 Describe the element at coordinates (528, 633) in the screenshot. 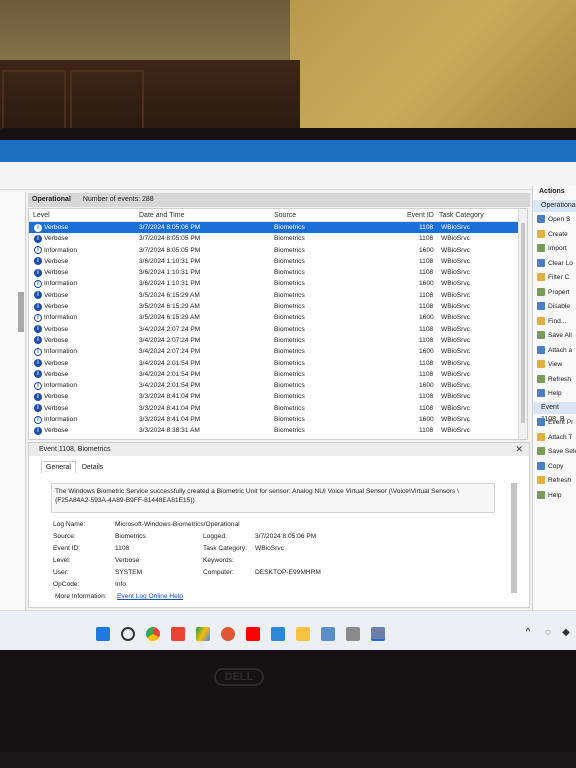

I see `chevron-up-icon: ^` at that location.